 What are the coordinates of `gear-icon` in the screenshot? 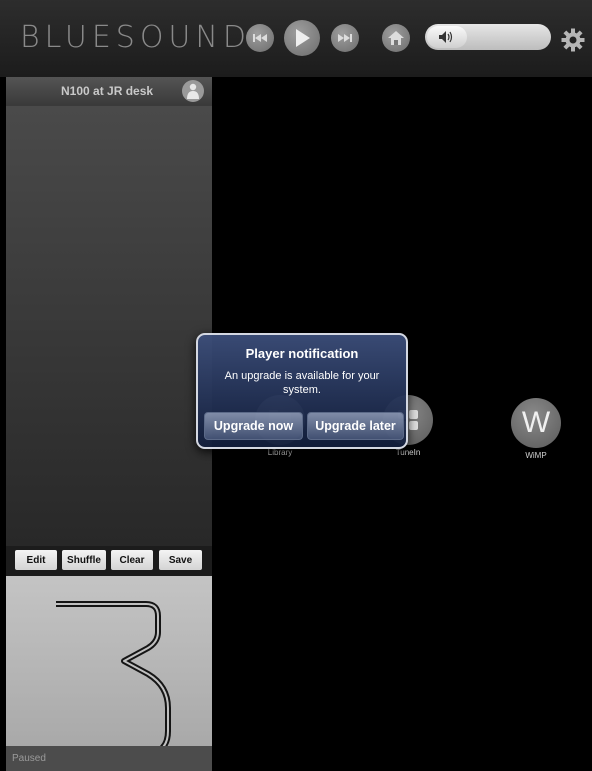 It's located at (573, 40).